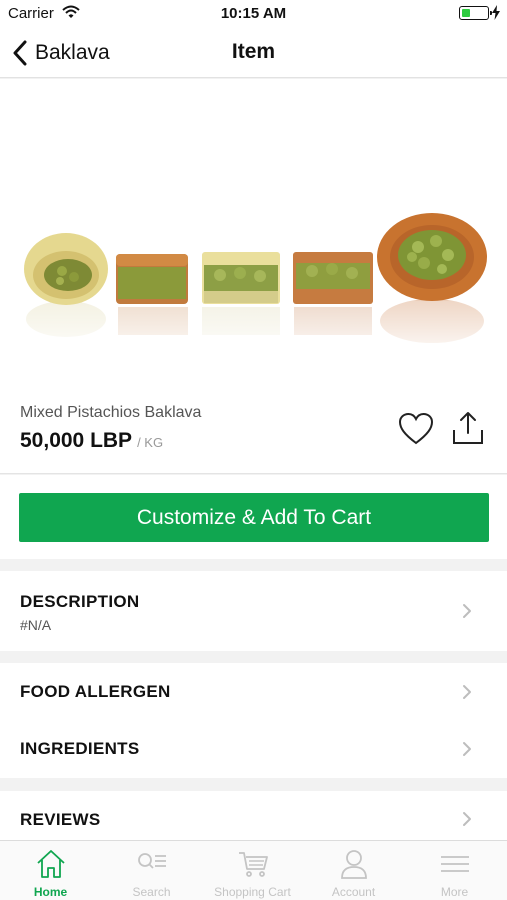 This screenshot has width=507, height=900. I want to click on cta-area: Customize & Add To Cart, so click(253, 517).